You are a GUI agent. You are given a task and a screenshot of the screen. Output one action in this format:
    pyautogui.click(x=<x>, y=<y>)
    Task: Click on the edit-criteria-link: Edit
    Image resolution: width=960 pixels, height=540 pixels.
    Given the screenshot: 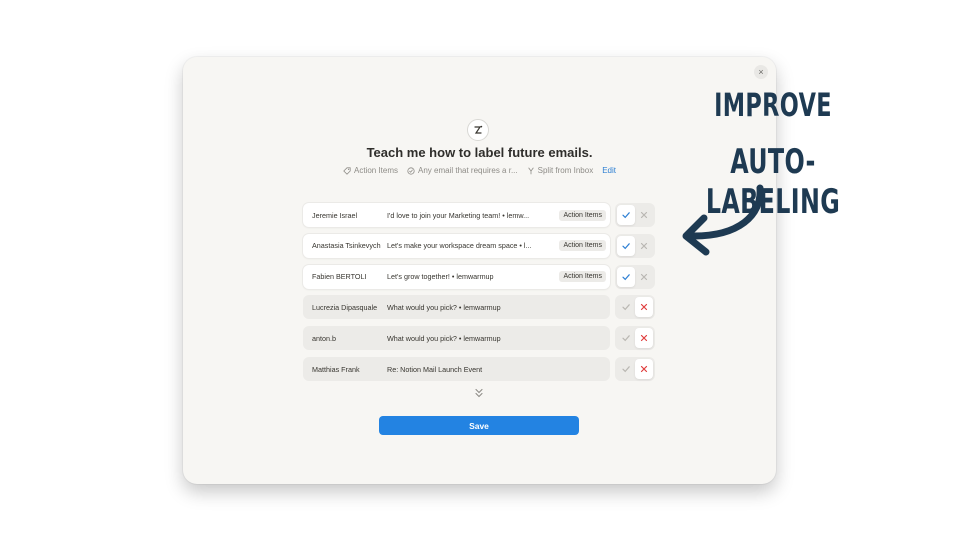 What is the action you would take?
    pyautogui.click(x=609, y=170)
    